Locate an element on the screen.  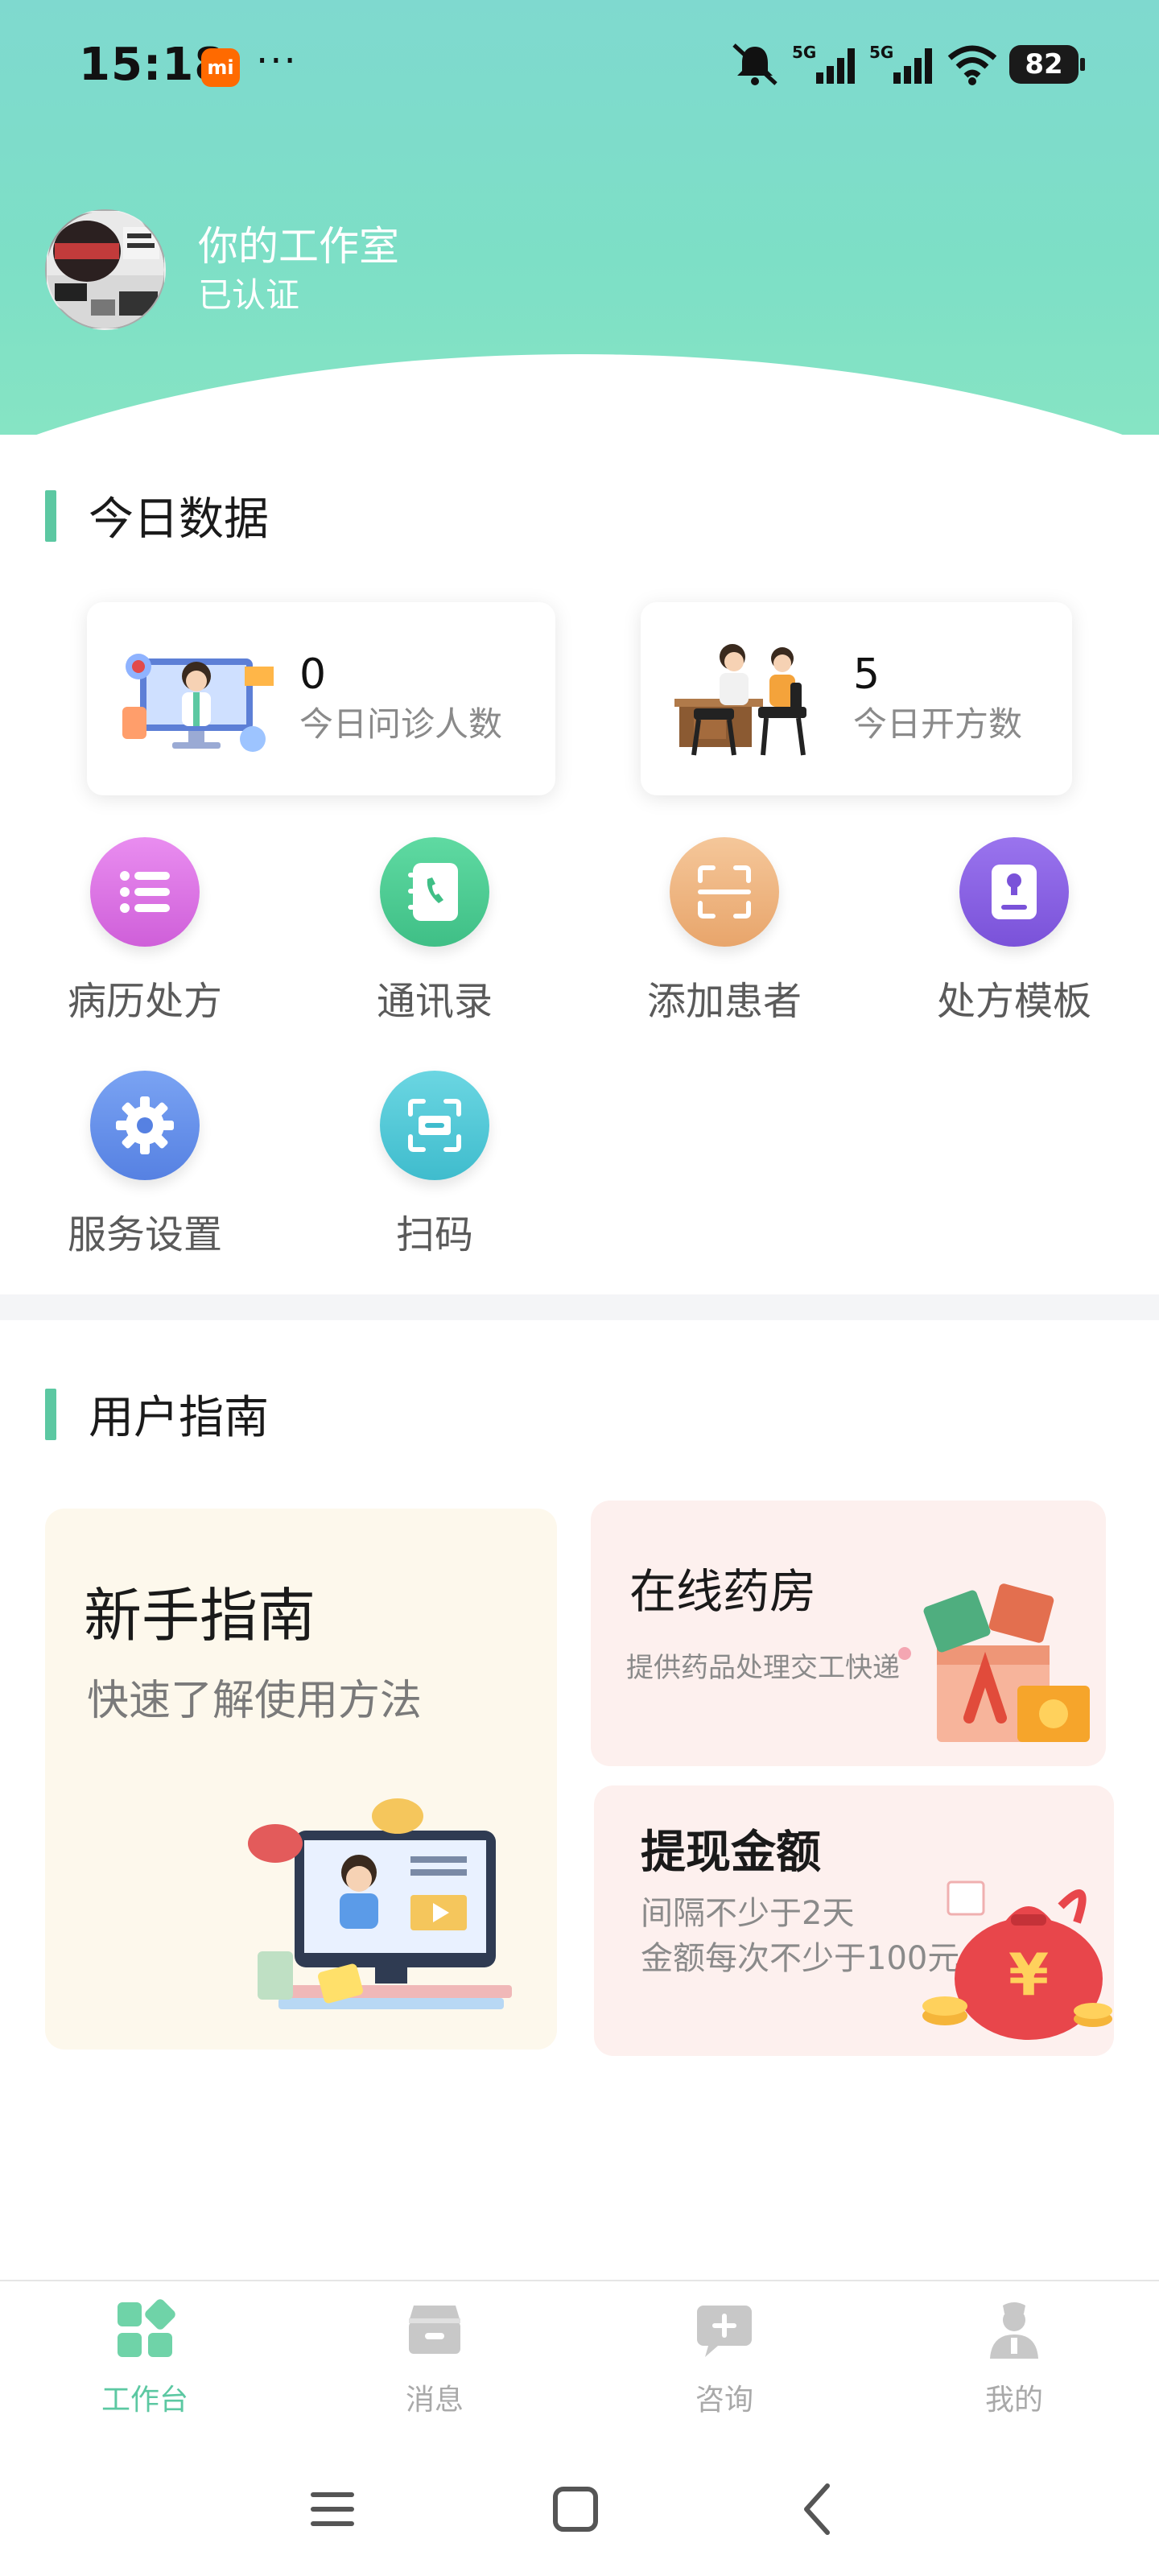
action-contacts: 通讯录 is located at coordinates (434, 931).